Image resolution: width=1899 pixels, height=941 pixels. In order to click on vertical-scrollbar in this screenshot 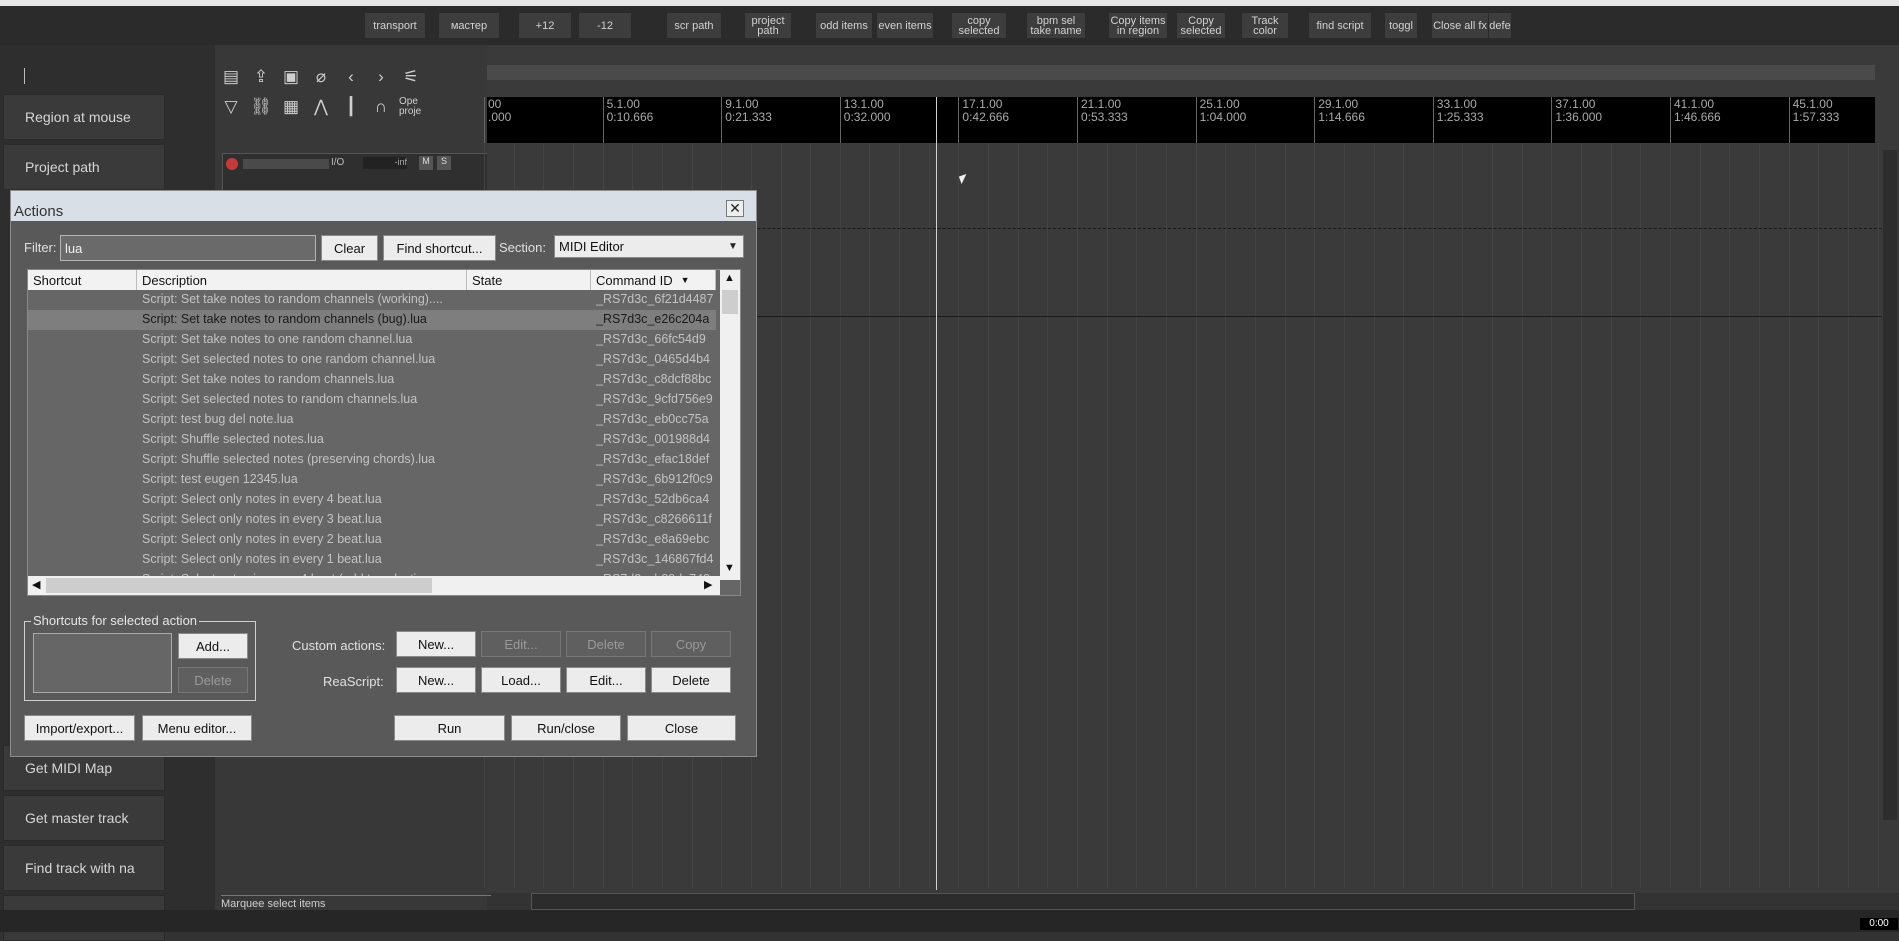, I will do `click(1890, 485)`.